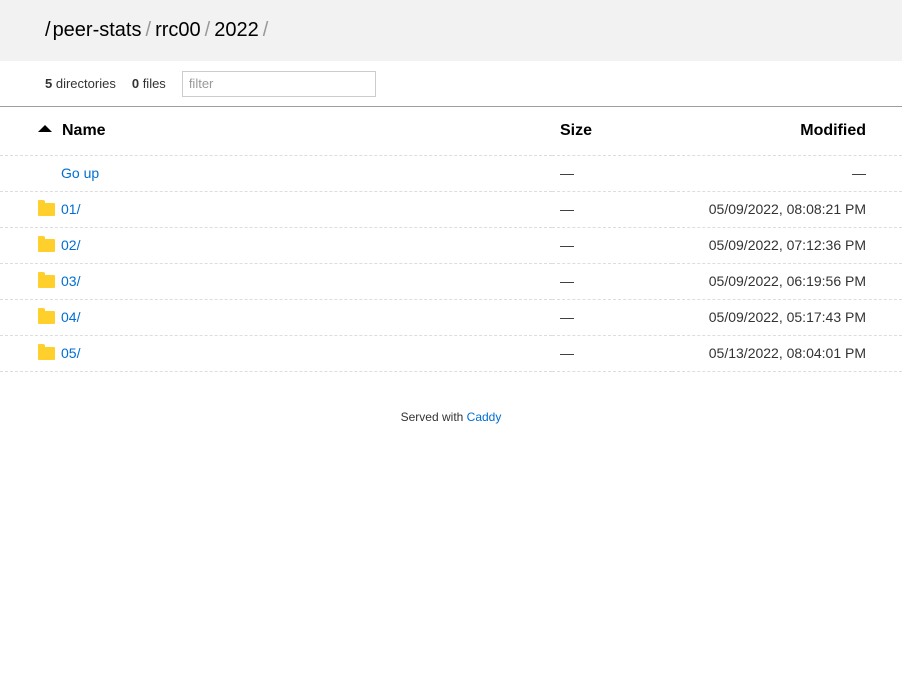 This screenshot has height=681, width=902. What do you see at coordinates (236, 30) in the screenshot?
I see `breadcrumb-2022: 2022` at bounding box center [236, 30].